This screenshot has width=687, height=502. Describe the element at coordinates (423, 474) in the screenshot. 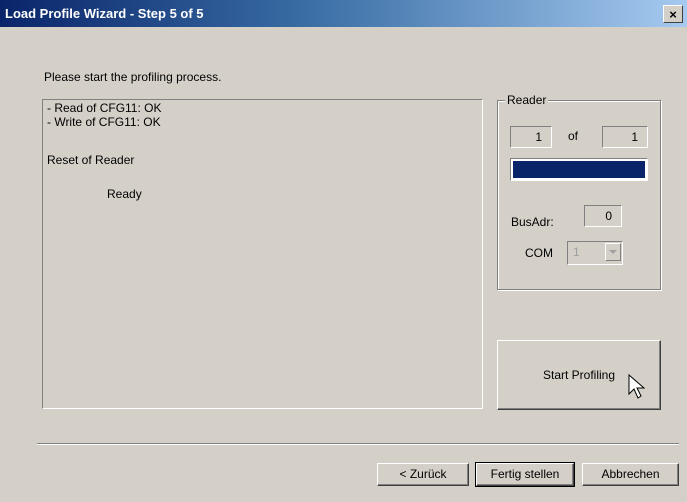

I see `back-button: < Zurück` at that location.